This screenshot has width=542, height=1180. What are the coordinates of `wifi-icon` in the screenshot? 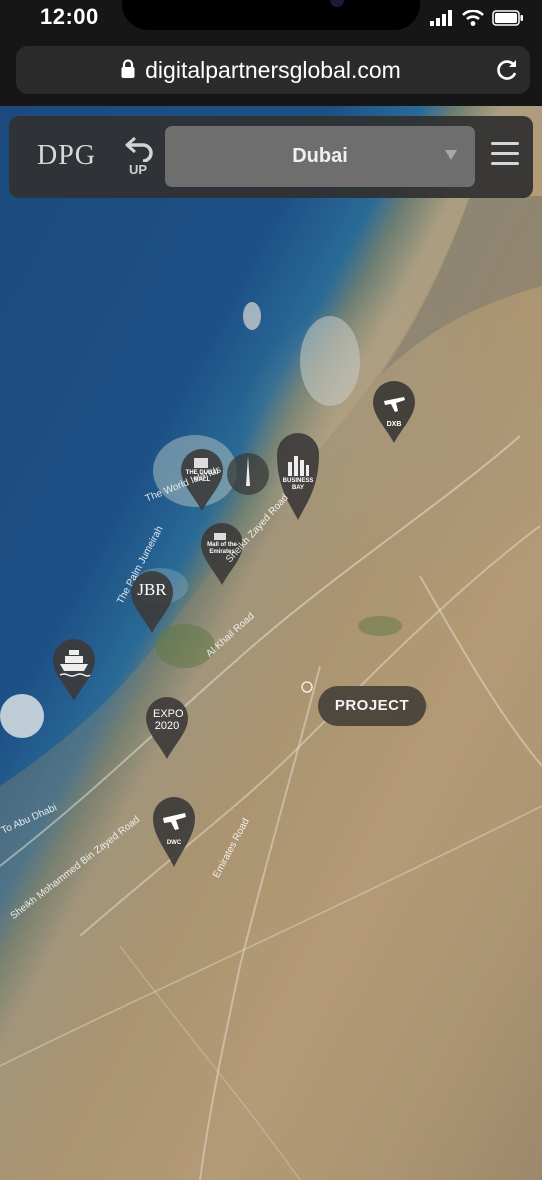 It's located at (473, 18).